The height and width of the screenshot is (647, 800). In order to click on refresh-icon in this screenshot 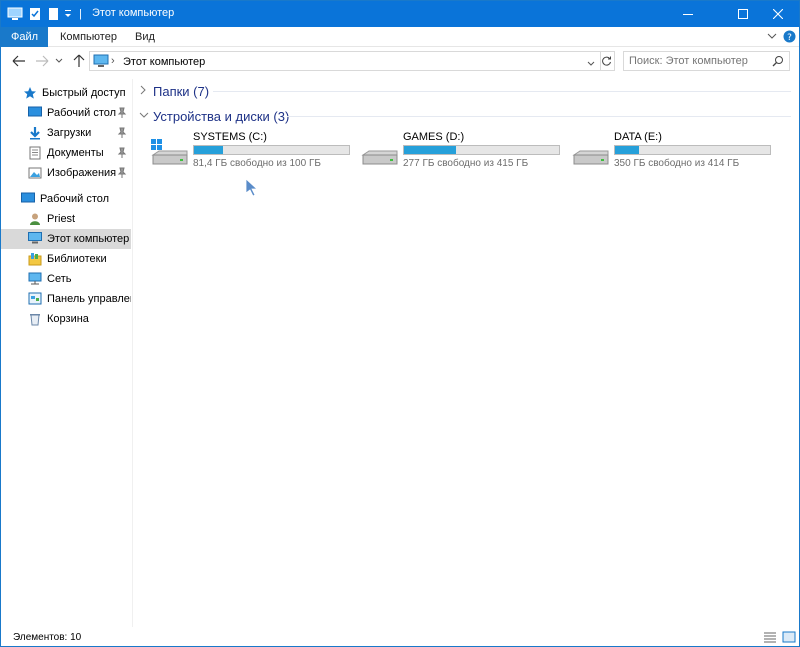, I will do `click(606, 61)`.